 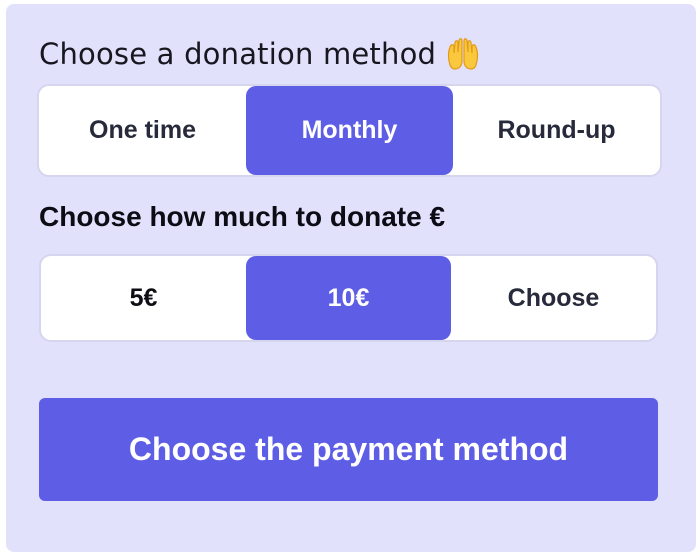 I want to click on option-monthly: Monthly, so click(x=349, y=130).